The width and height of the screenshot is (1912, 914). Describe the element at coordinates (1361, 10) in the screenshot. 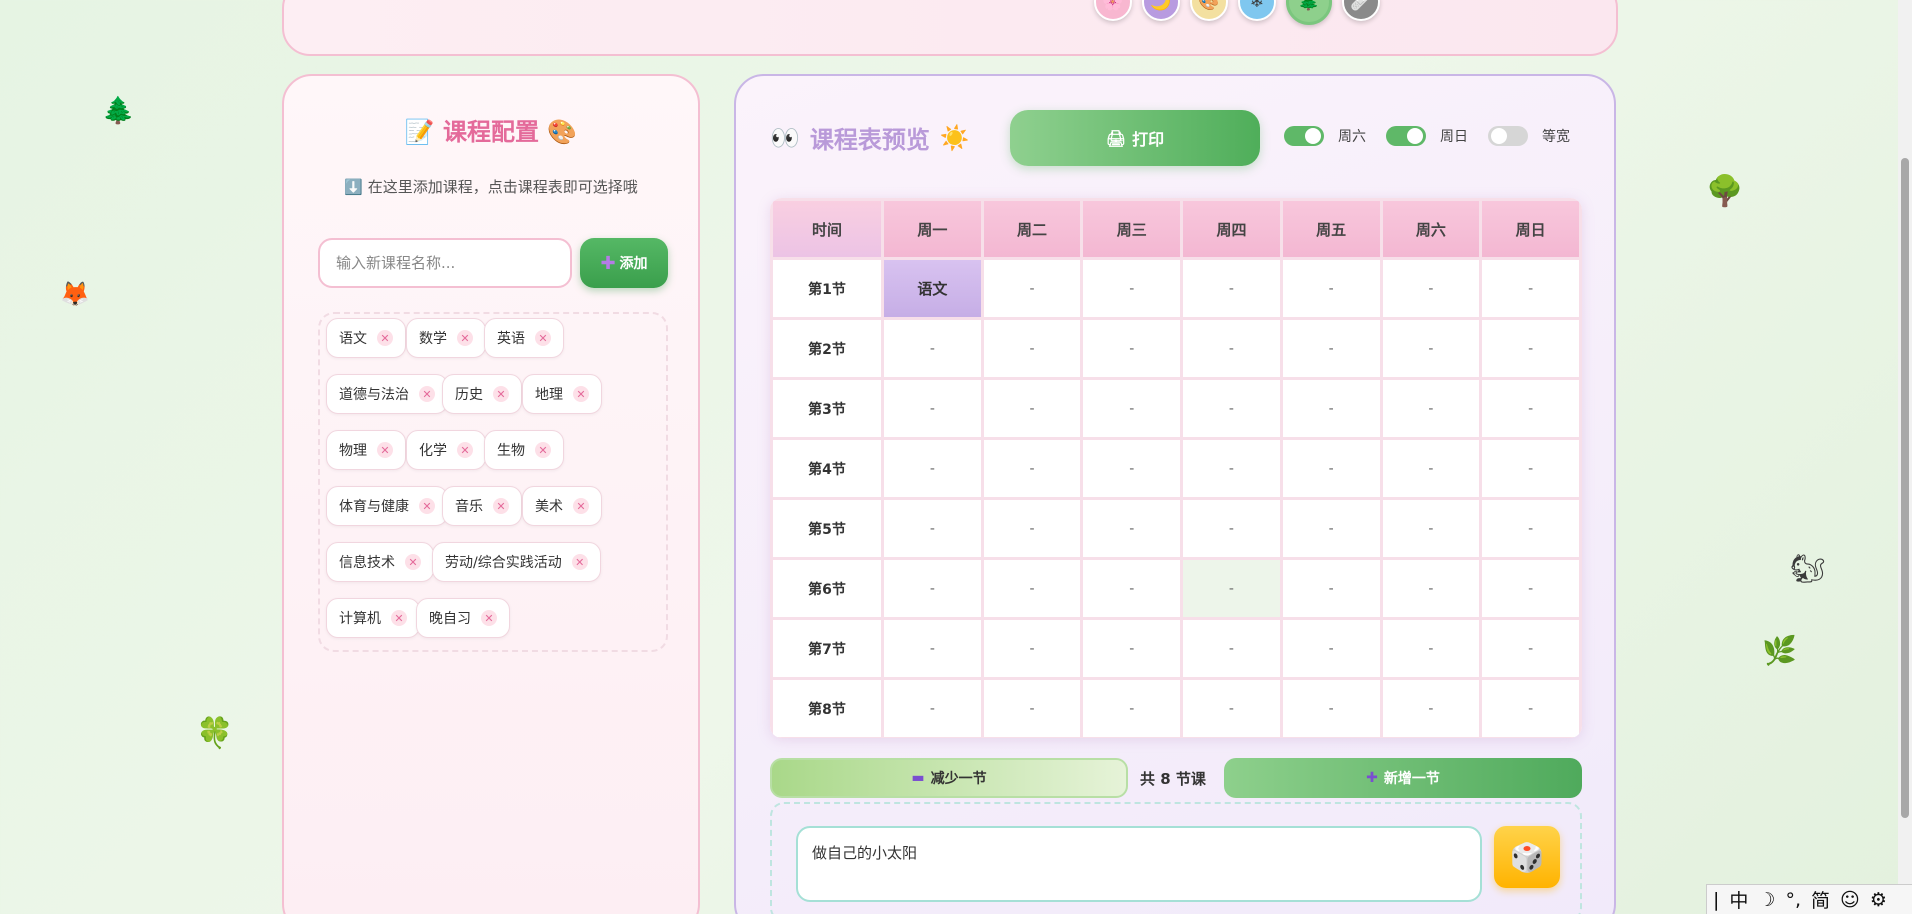

I see `theme-dark-button: 🩹` at that location.